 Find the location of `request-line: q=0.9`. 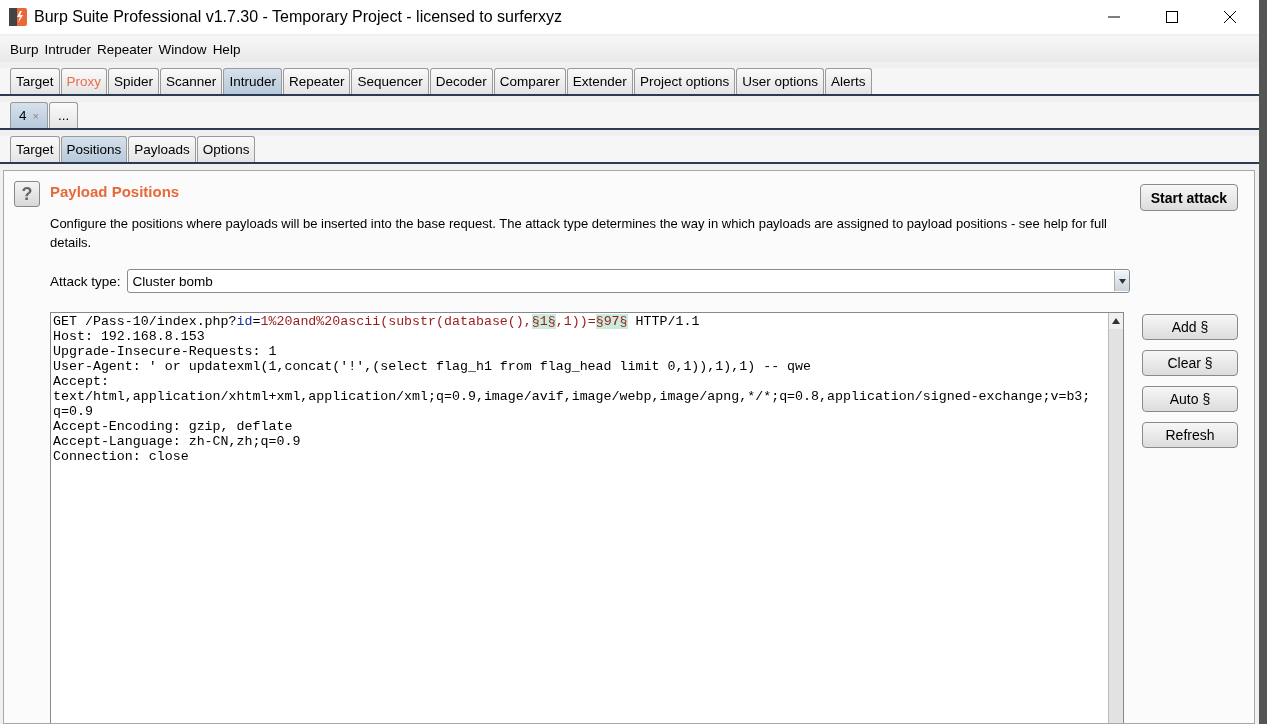

request-line: q=0.9 is located at coordinates (73, 411).